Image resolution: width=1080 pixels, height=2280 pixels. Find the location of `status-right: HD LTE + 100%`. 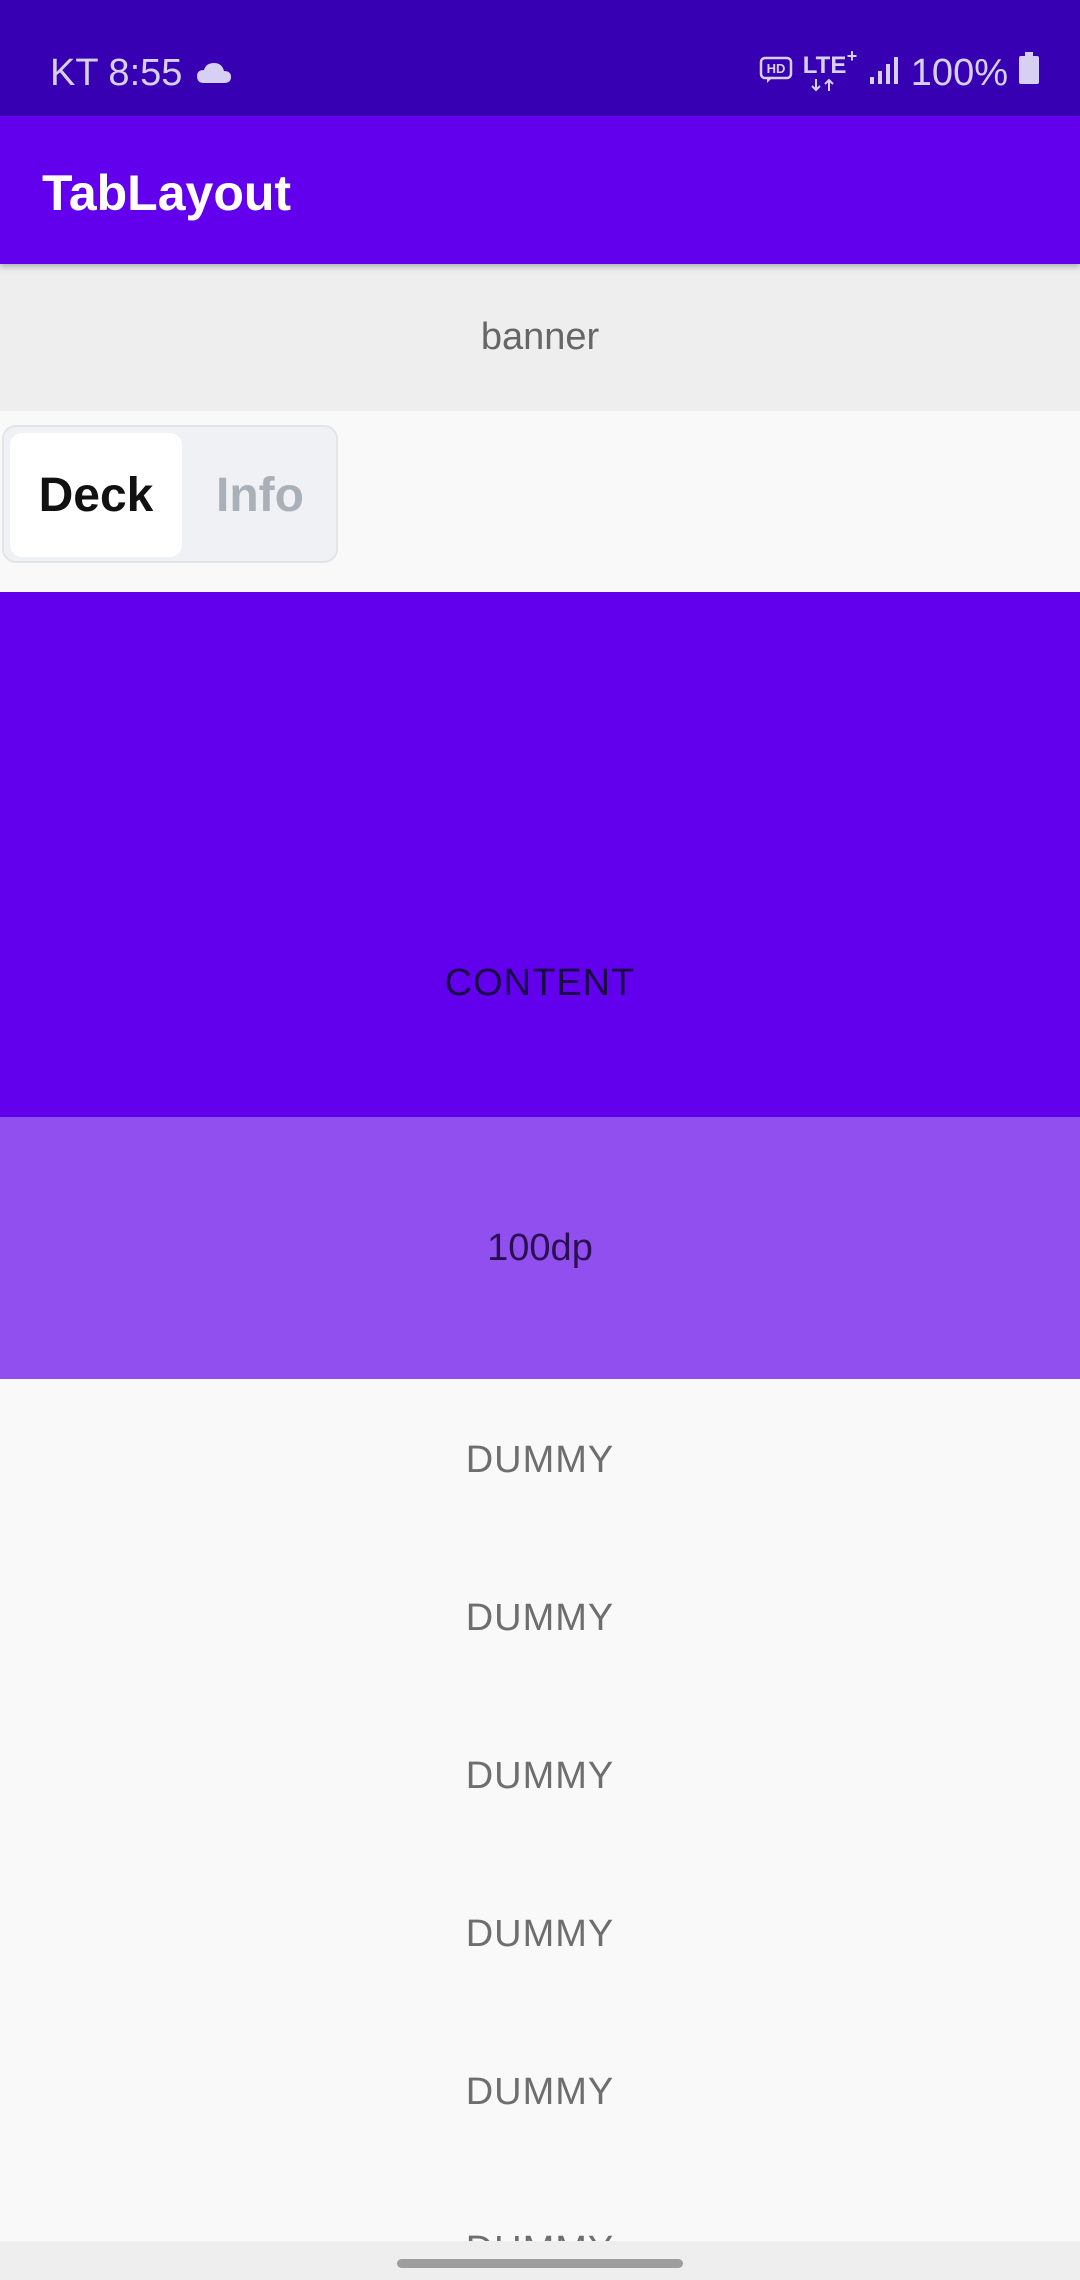

status-right: HD LTE + 100% is located at coordinates (894, 71).